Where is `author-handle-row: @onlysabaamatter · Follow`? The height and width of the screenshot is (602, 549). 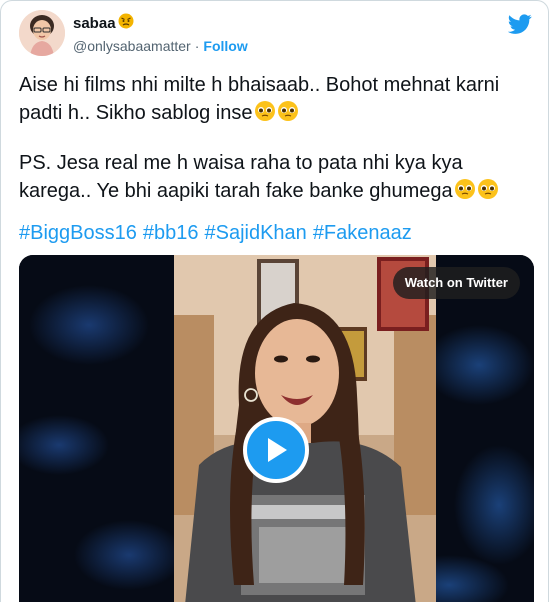
author-handle-row: @onlysabaamatter · Follow is located at coordinates (160, 46).